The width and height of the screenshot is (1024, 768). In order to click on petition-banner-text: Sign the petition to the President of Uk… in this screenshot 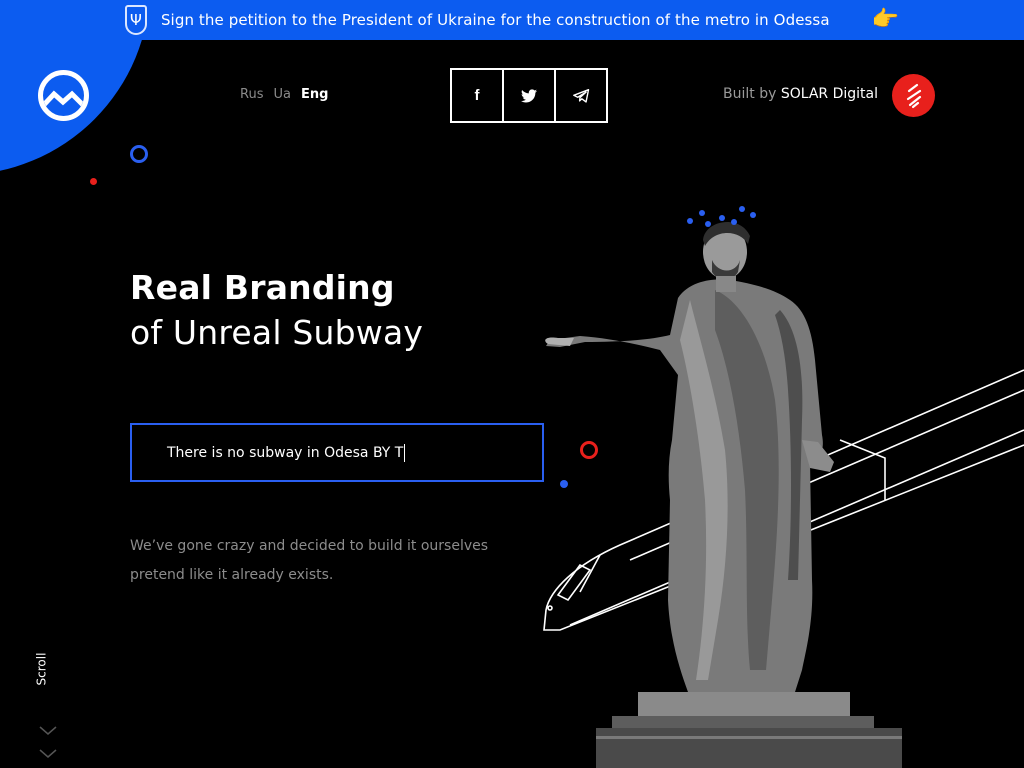, I will do `click(495, 20)`.